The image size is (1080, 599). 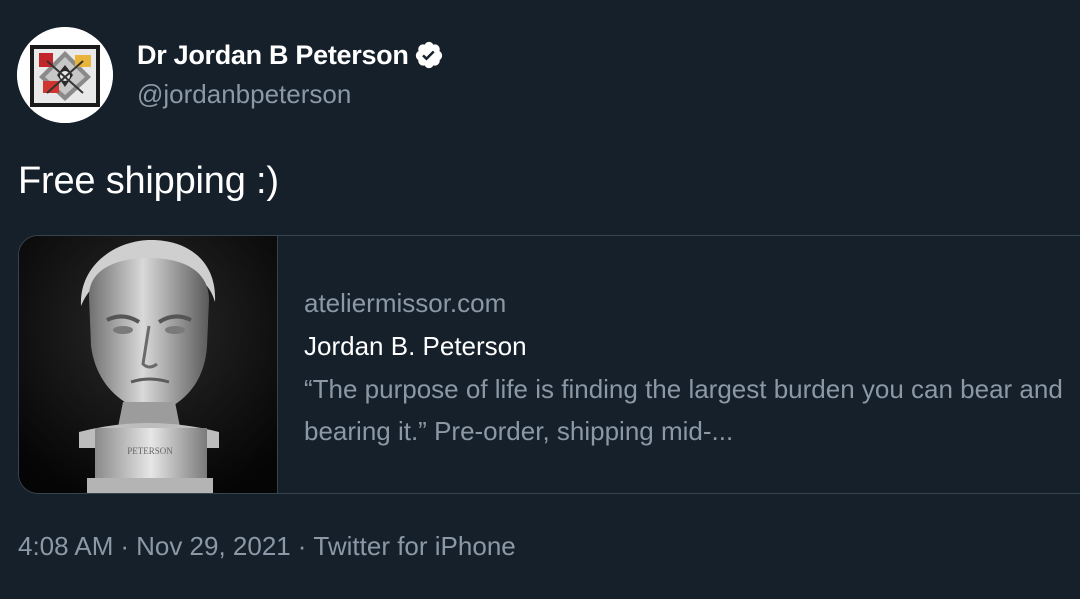 I want to click on author-display-name: Dr Jordan B Peterson, so click(x=273, y=55).